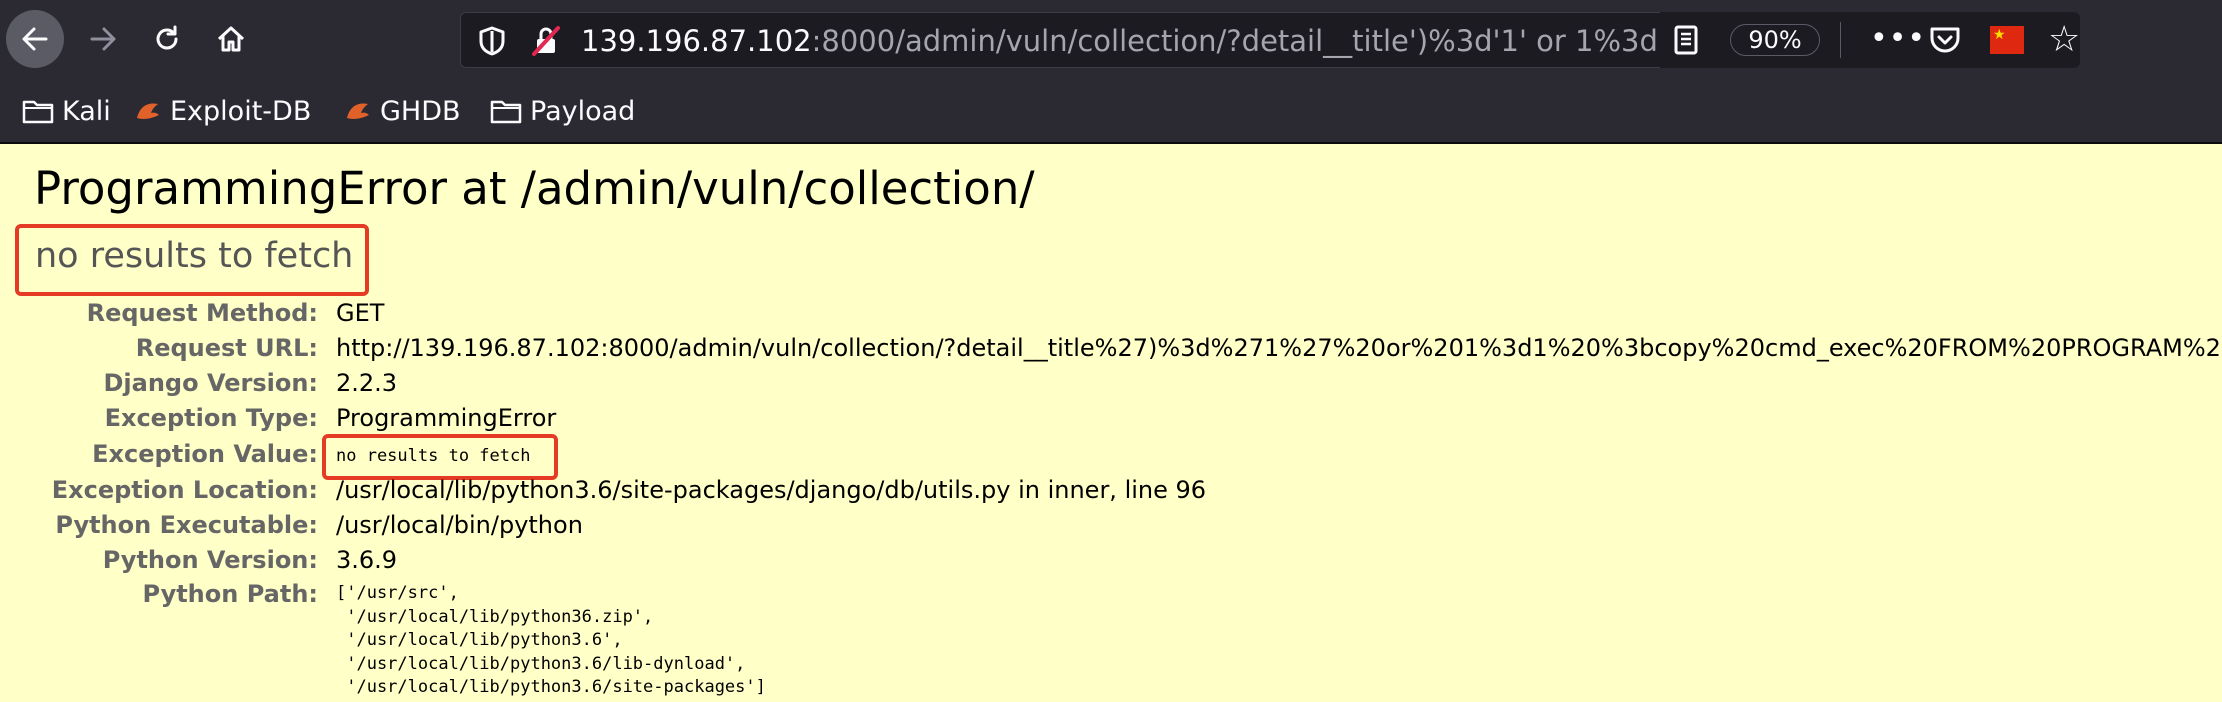 The height and width of the screenshot is (702, 2222). Describe the element at coordinates (226, 348) in the screenshot. I see `meta-label-request-url: Request URL:` at that location.